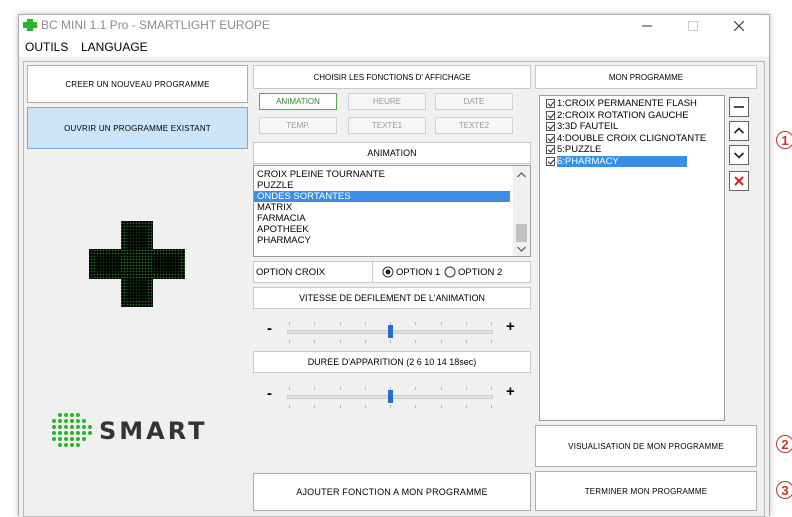  What do you see at coordinates (137, 128) in the screenshot?
I see `open-program-button: OUVRIR UN PROGRAMME EXISTANT` at bounding box center [137, 128].